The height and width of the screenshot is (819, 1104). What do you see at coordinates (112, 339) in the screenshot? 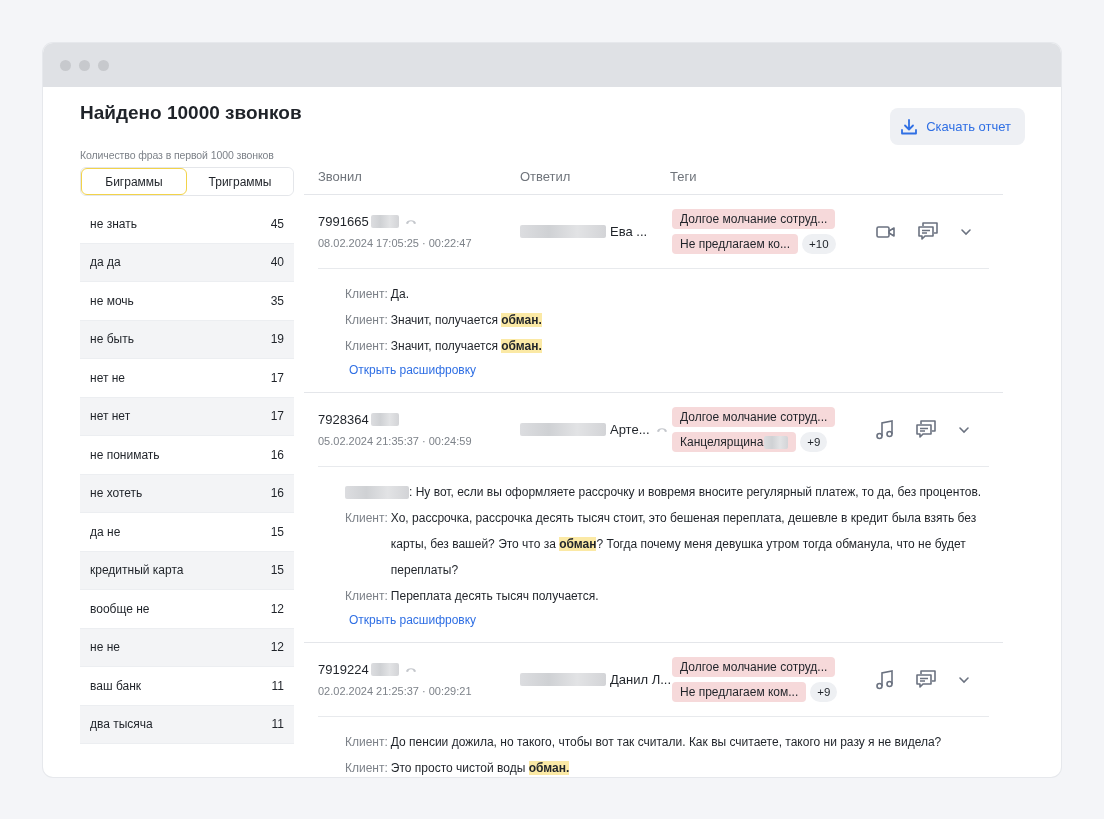
I see `phrase-text: не быть` at bounding box center [112, 339].